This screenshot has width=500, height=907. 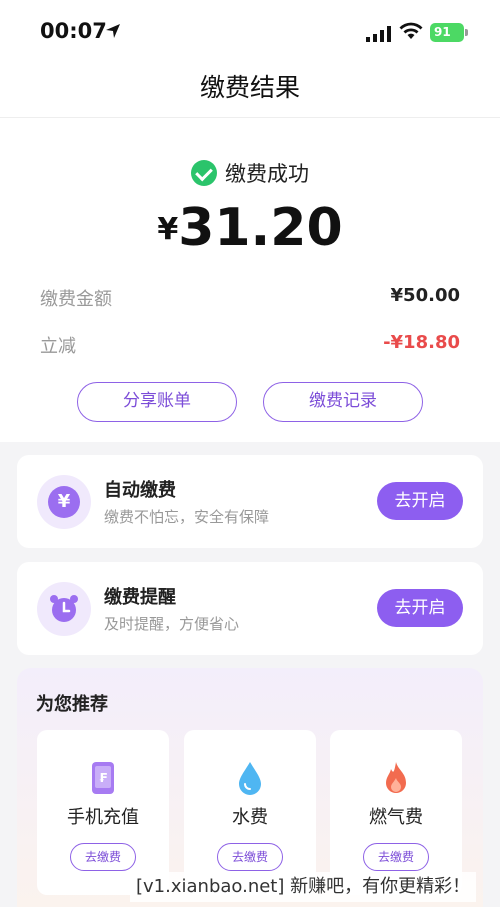 What do you see at coordinates (172, 624) in the screenshot?
I see `card-subtitle: 及时提醒，方便省心` at bounding box center [172, 624].